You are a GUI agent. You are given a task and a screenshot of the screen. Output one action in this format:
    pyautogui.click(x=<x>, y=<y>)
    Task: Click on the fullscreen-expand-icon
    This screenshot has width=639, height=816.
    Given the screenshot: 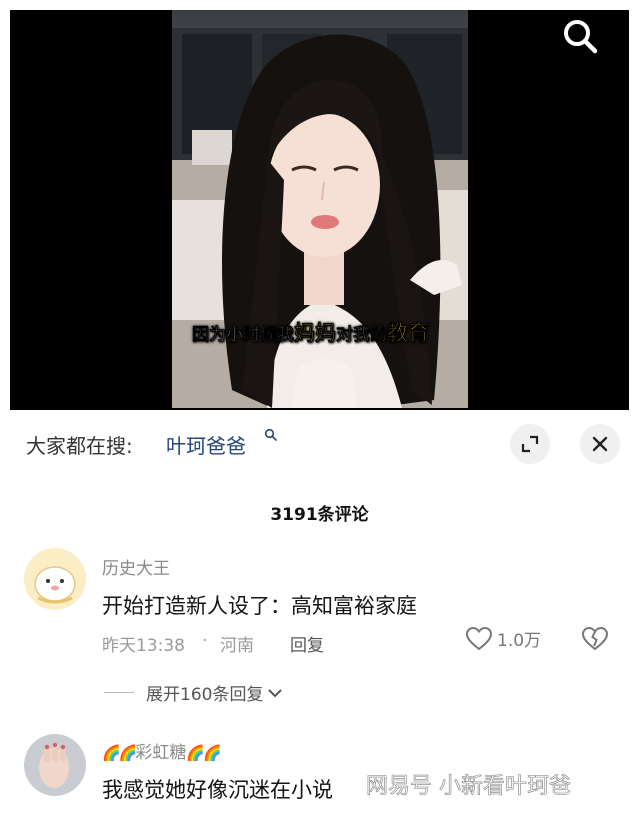 What is the action you would take?
    pyautogui.click(x=530, y=444)
    